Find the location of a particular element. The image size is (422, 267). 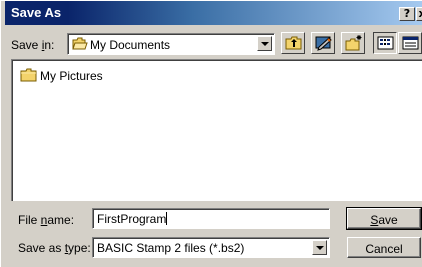

details-view-button is located at coordinates (410, 43).